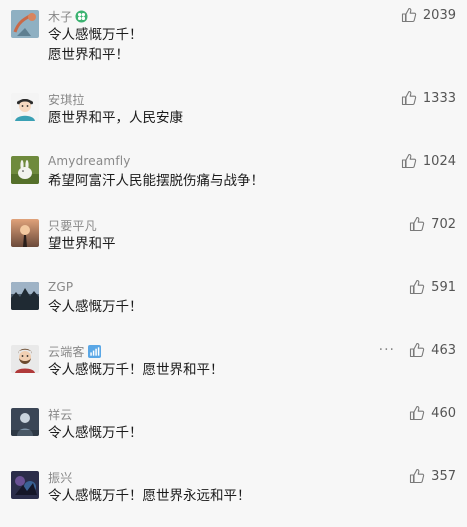 Image resolution: width=467 pixels, height=527 pixels. What do you see at coordinates (233, 366) in the screenshot?
I see `comment-item: 云端客 令人感慨万千！愿世界和平！ ··· 463` at bounding box center [233, 366].